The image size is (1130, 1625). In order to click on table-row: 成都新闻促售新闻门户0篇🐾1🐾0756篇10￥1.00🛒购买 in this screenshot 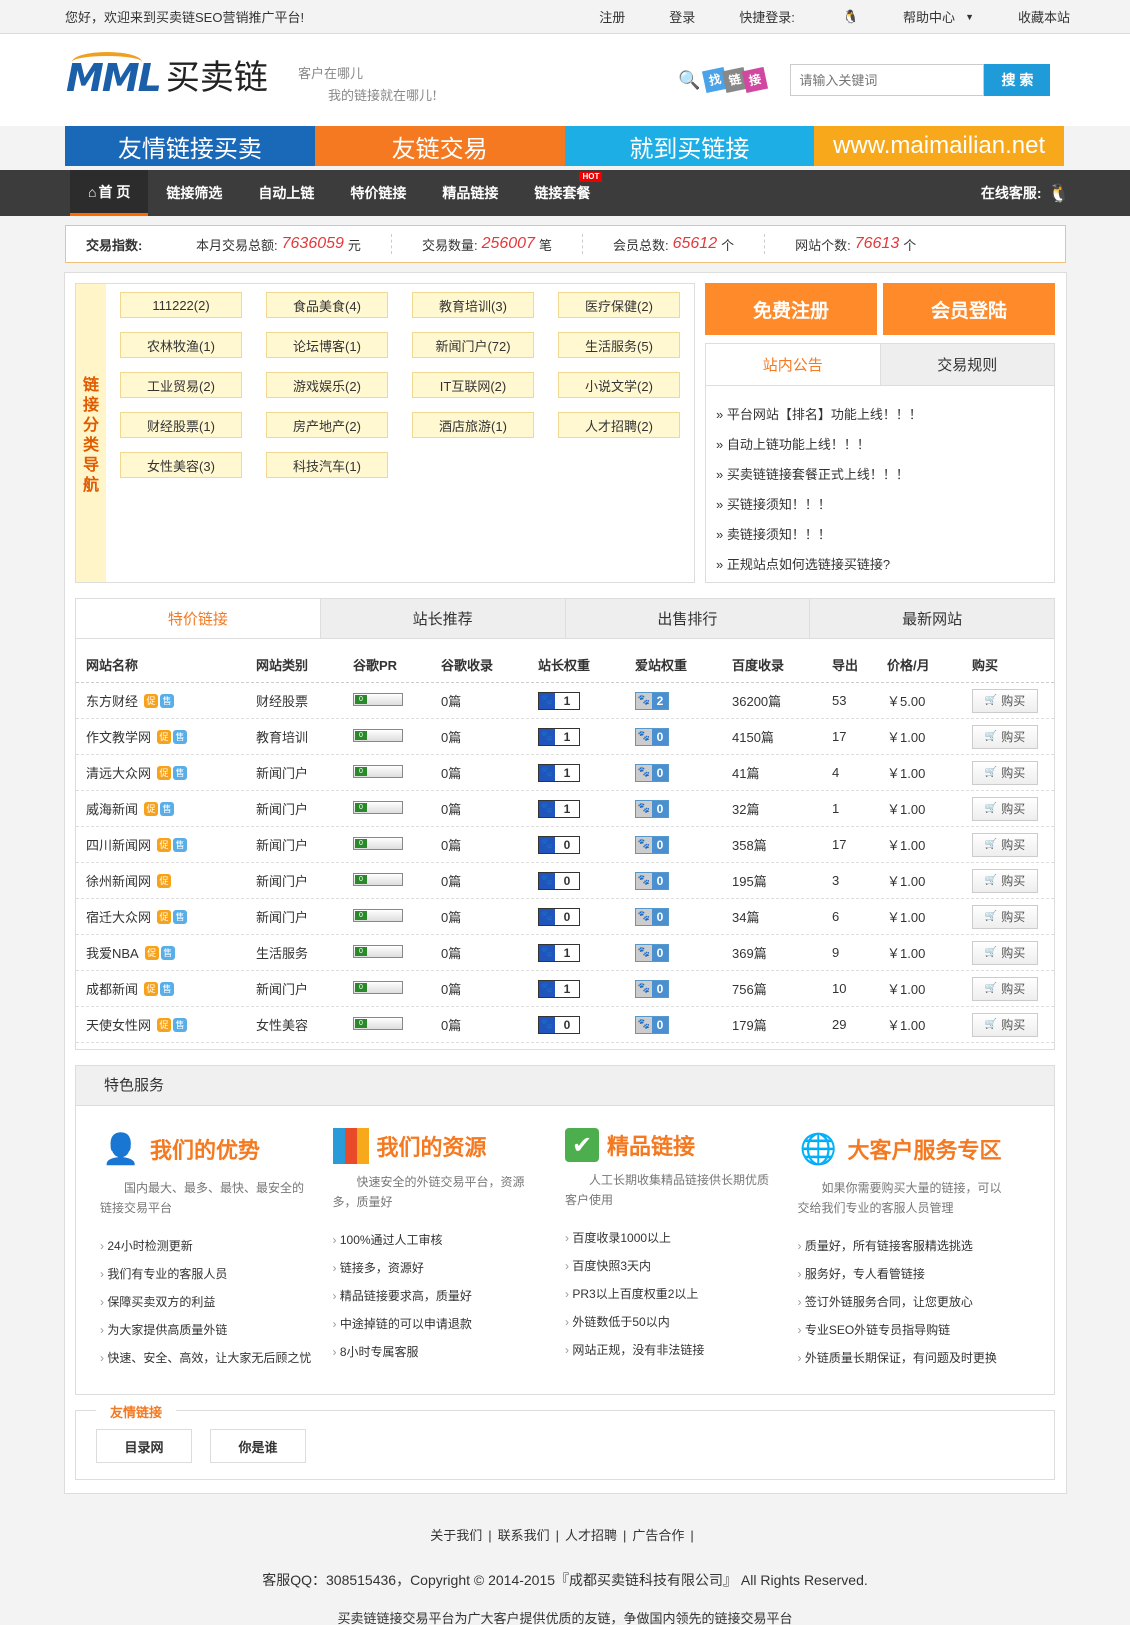, I will do `click(565, 989)`.